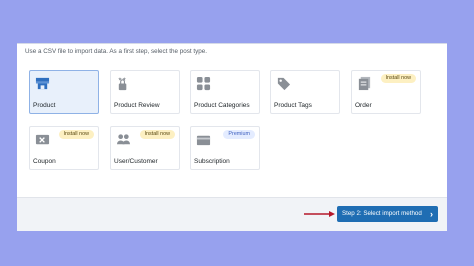 This screenshot has height=266, width=474. Describe the element at coordinates (225, 148) in the screenshot. I see `post-type-subscription: Premium Subscription` at that location.